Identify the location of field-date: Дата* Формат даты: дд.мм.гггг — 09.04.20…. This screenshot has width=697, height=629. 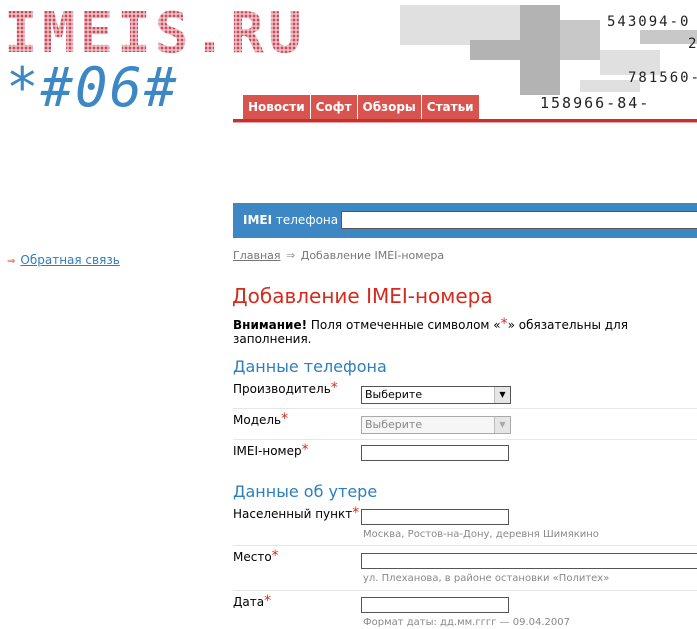
(465, 610).